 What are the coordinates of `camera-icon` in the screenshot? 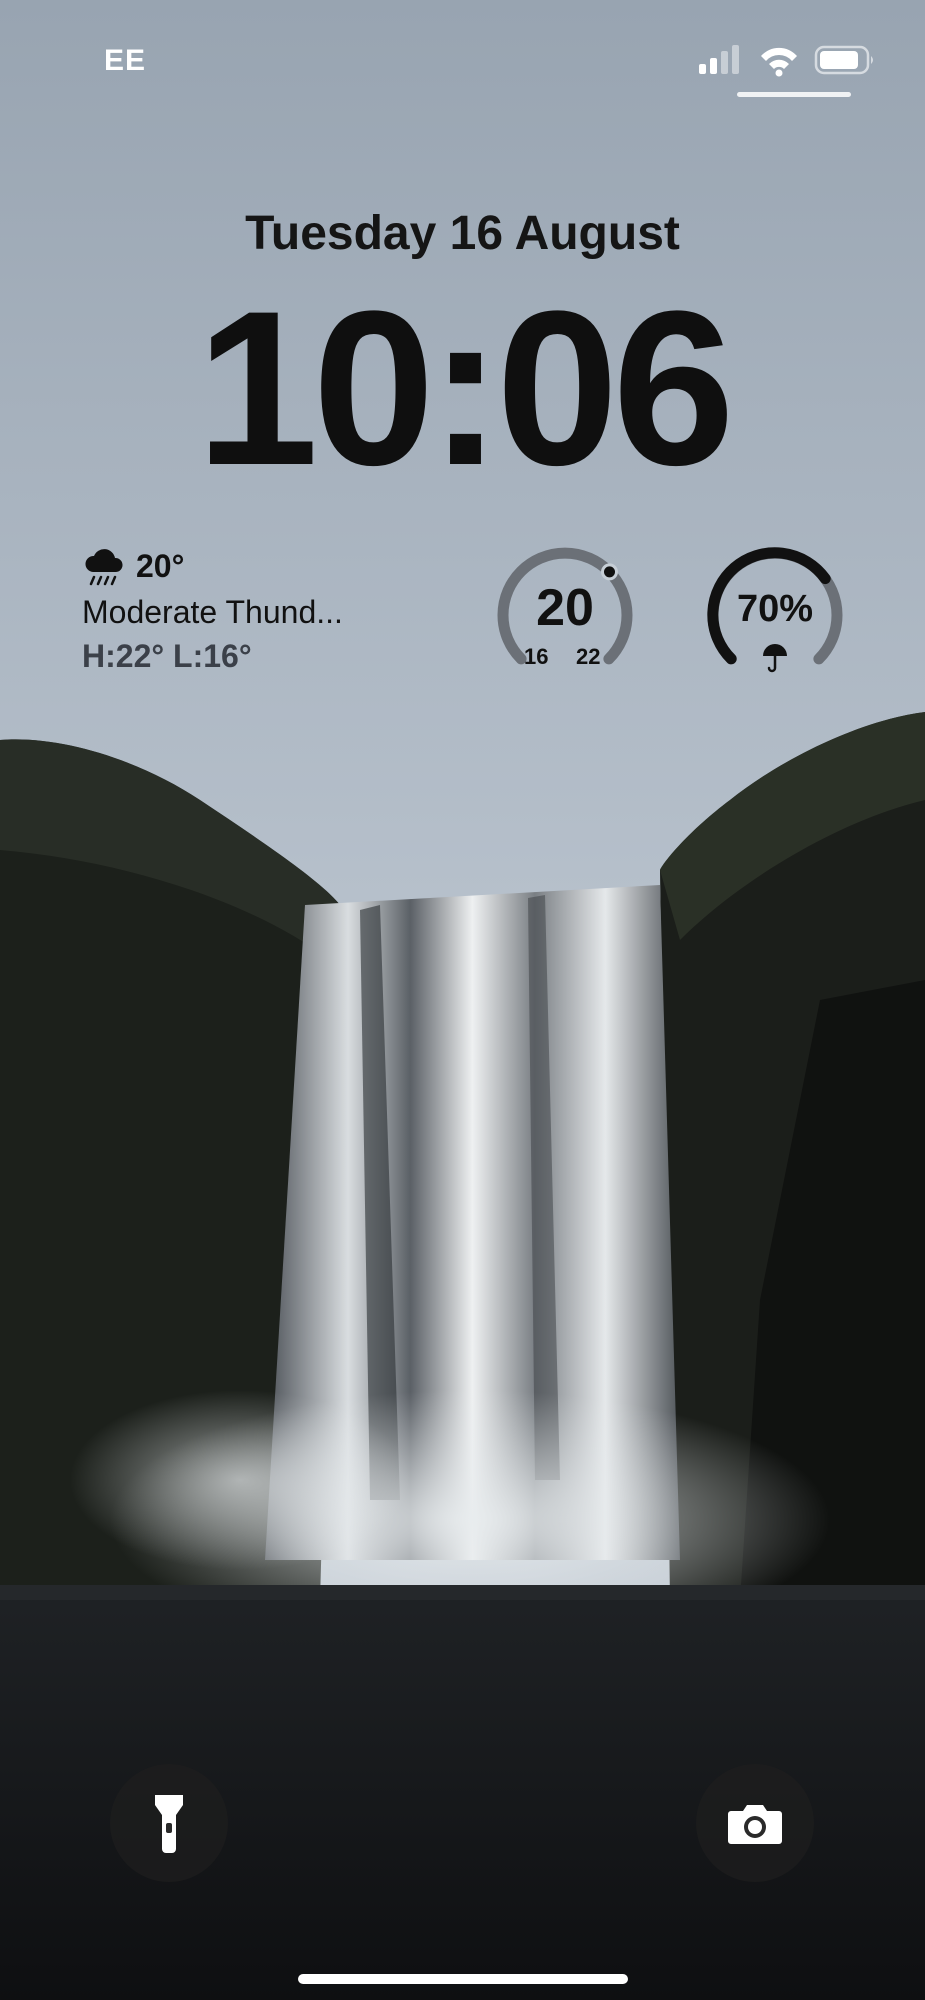 It's located at (755, 1824).